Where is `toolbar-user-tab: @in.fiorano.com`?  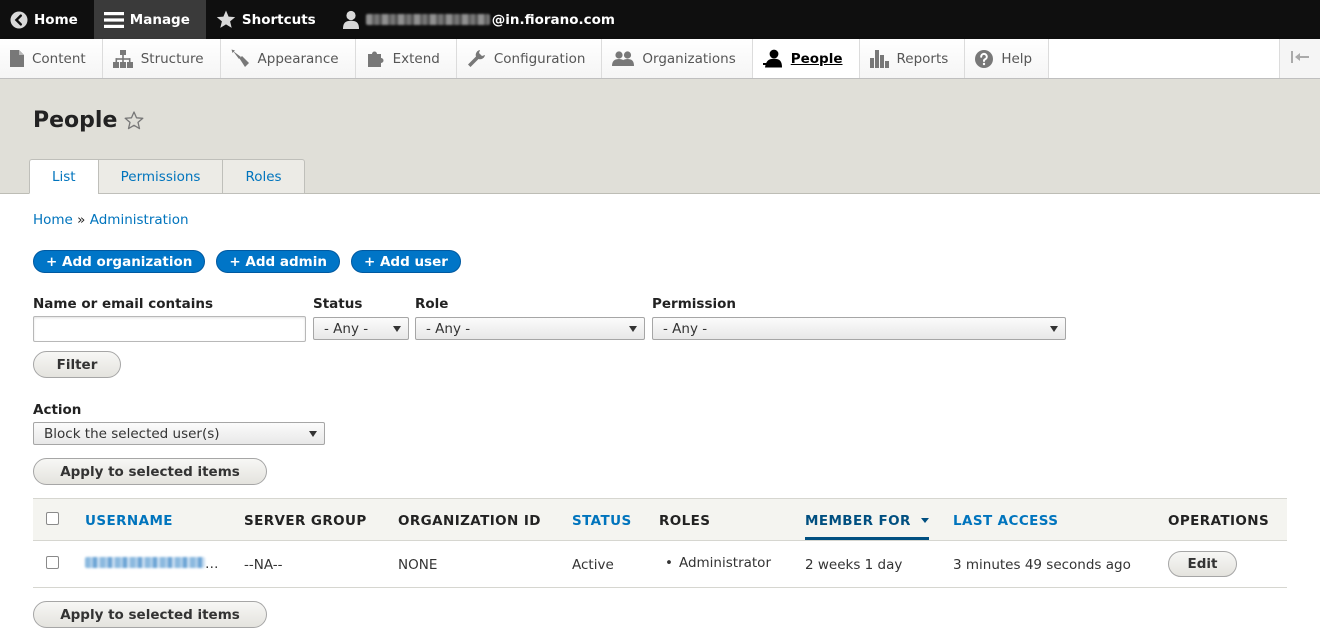 toolbar-user-tab: @in.fiorano.com is located at coordinates (481, 19).